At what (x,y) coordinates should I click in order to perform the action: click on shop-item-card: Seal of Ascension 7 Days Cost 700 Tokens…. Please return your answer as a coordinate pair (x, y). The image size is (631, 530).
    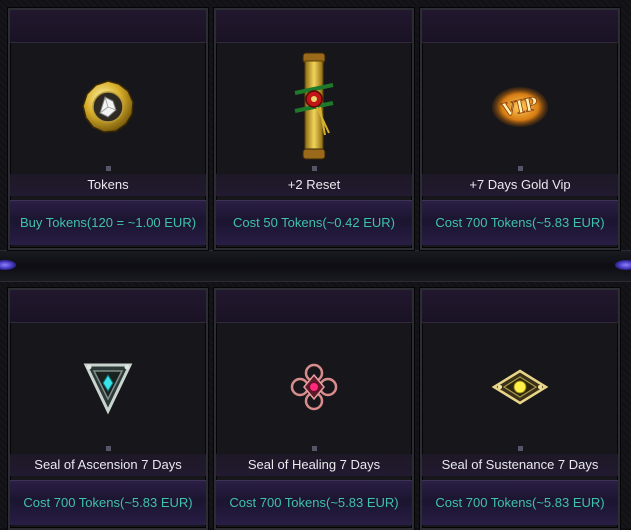
    Looking at the image, I should click on (108, 409).